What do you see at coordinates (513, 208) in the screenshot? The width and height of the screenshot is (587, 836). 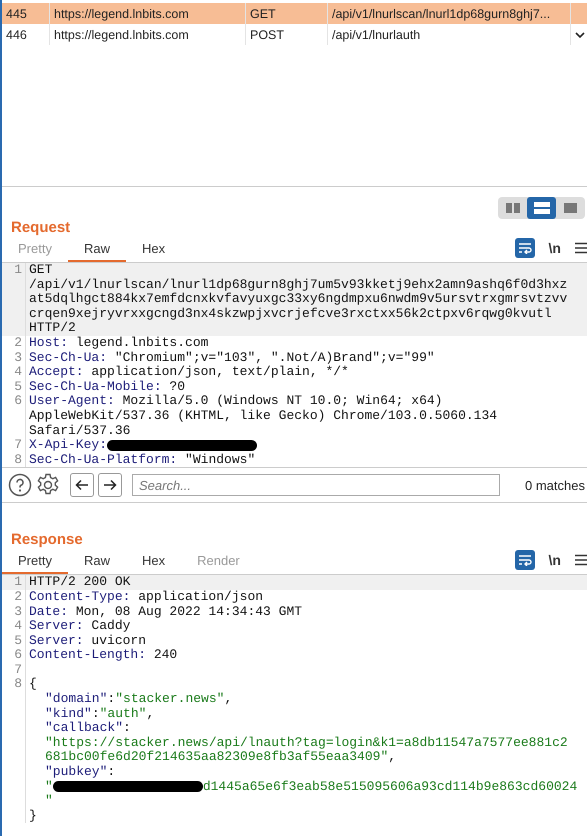 I see `split-columns-icon` at bounding box center [513, 208].